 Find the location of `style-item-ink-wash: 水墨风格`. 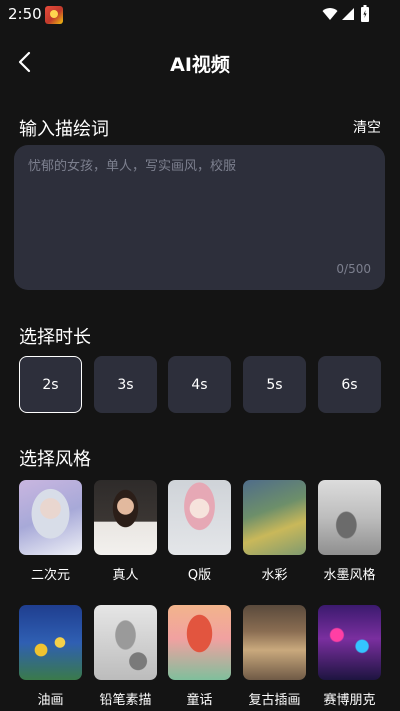

style-item-ink-wash: 水墨风格 is located at coordinates (349, 531).